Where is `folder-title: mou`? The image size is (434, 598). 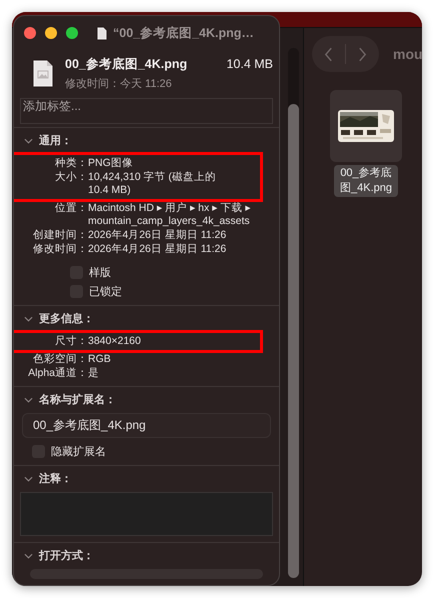
folder-title: mou is located at coordinates (407, 54).